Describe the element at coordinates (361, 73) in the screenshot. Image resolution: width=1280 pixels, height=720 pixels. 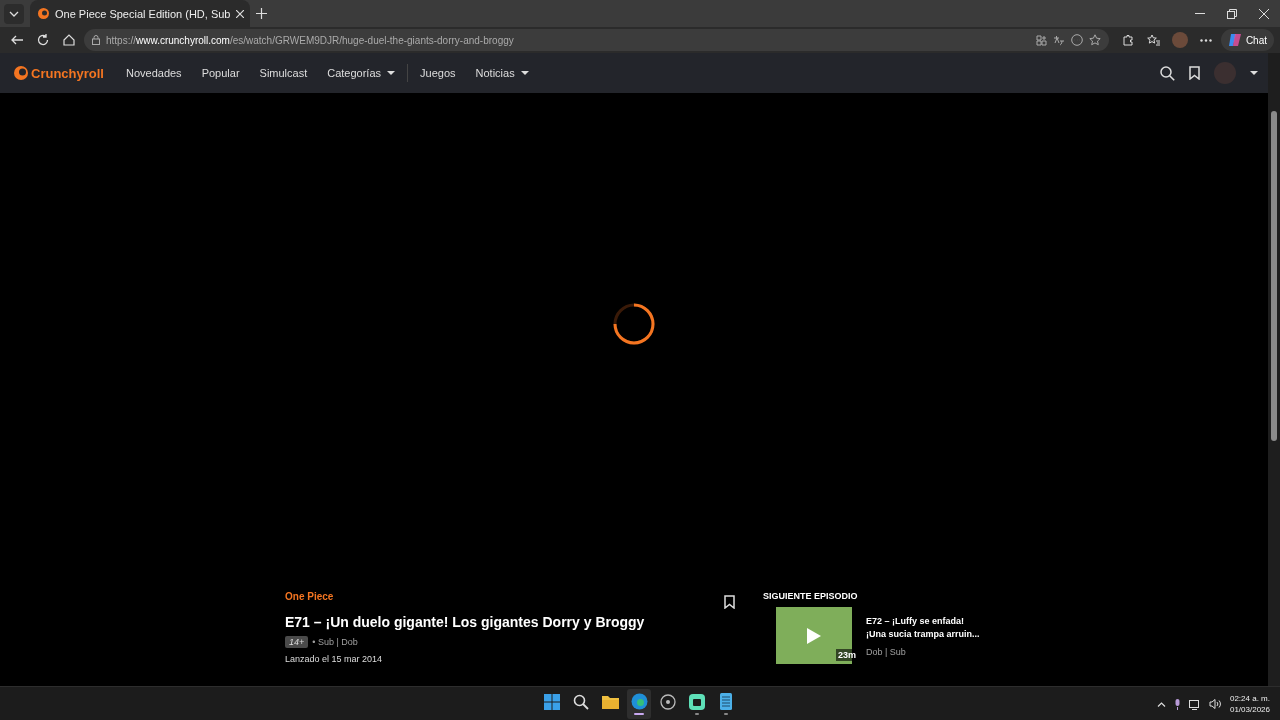
I see `nav-link: Categorías` at that location.